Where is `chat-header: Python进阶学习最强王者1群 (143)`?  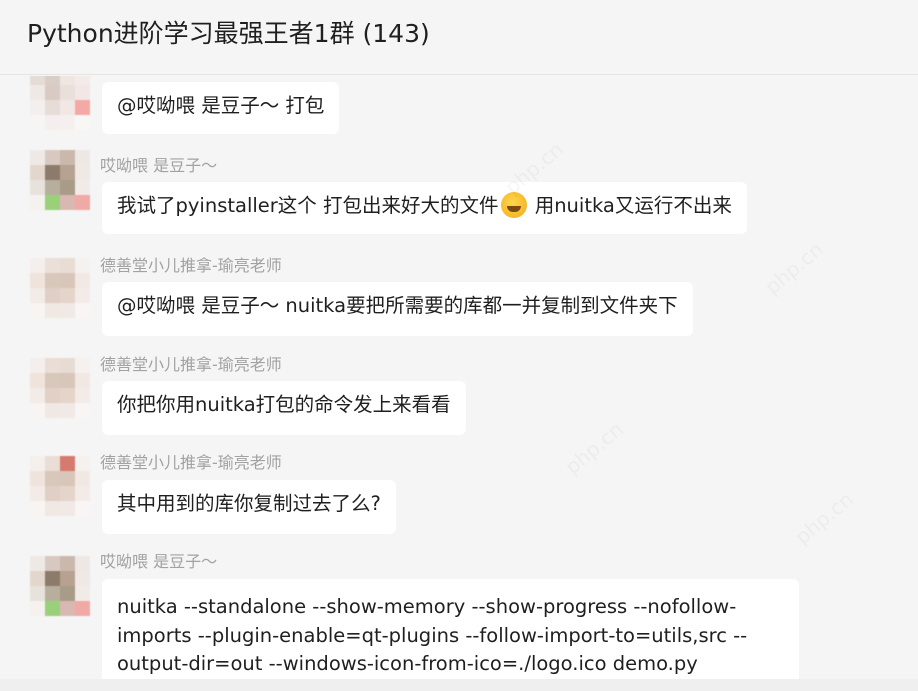
chat-header: Python进阶学习最强王者1群 (143) is located at coordinates (459, 37).